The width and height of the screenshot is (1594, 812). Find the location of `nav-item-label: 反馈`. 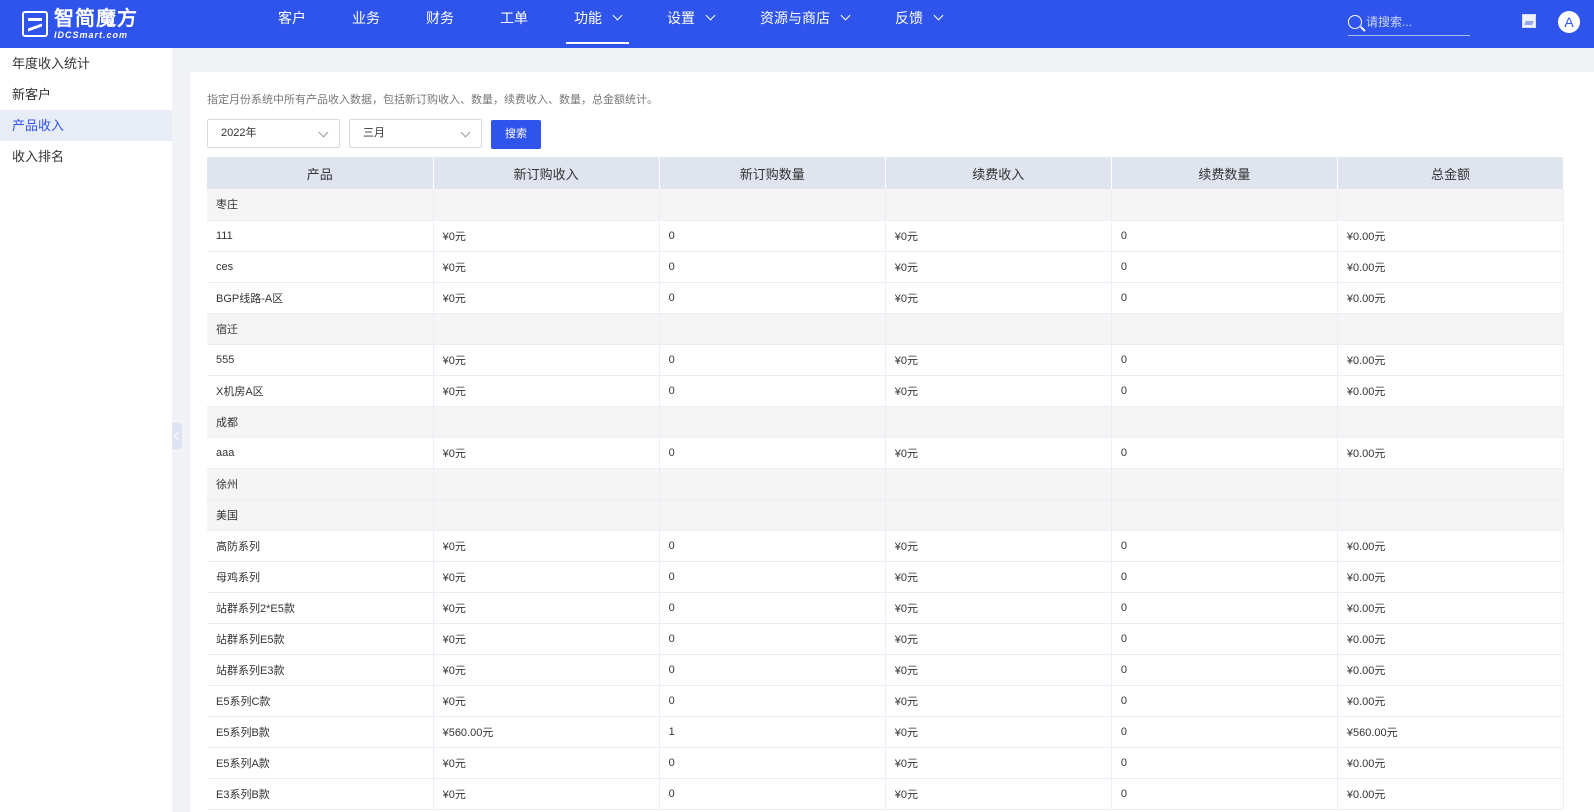

nav-item-label: 反馈 is located at coordinates (909, 18).